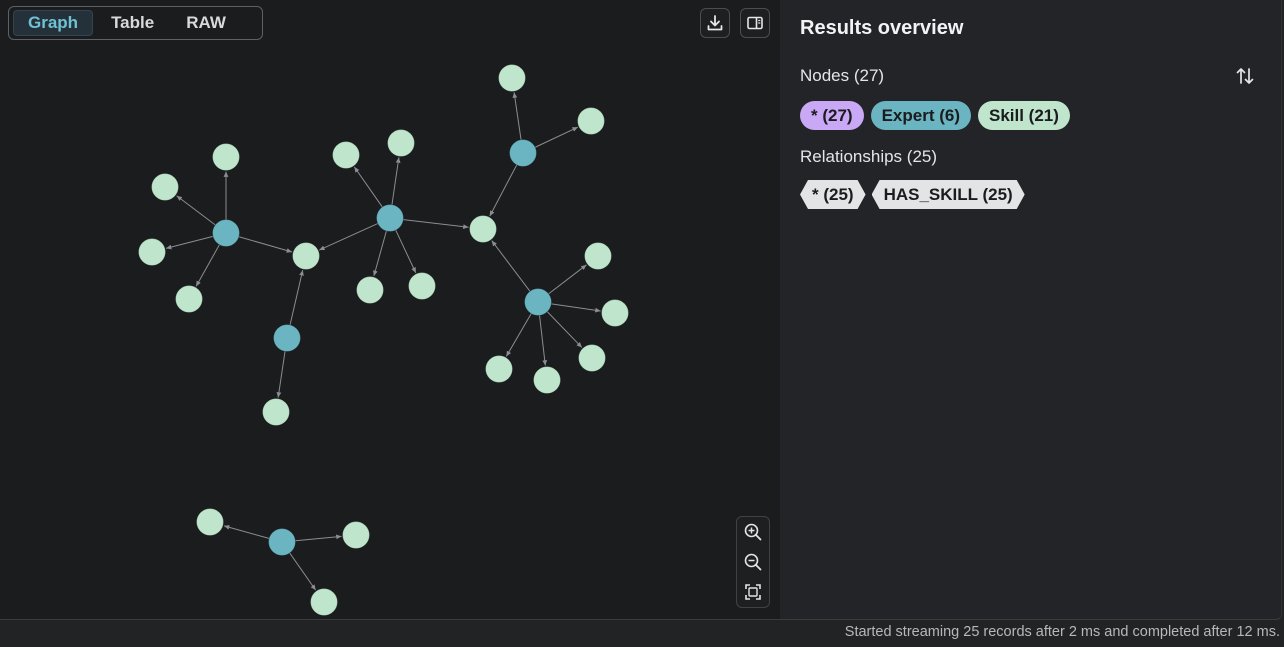 The width and height of the screenshot is (1284, 647). Describe the element at coordinates (920, 115) in the screenshot. I see `node-chip-expert: Expert (6)` at that location.